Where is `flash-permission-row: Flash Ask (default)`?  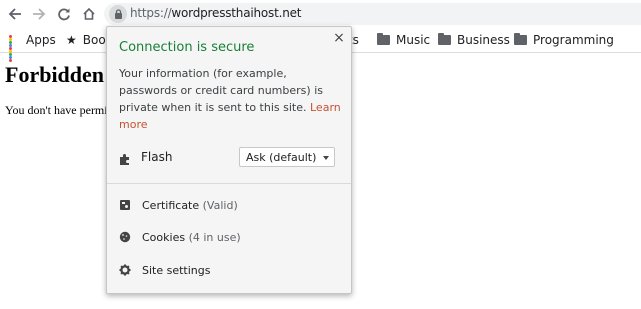
flash-permission-row: Flash Ask (default) is located at coordinates (229, 158).